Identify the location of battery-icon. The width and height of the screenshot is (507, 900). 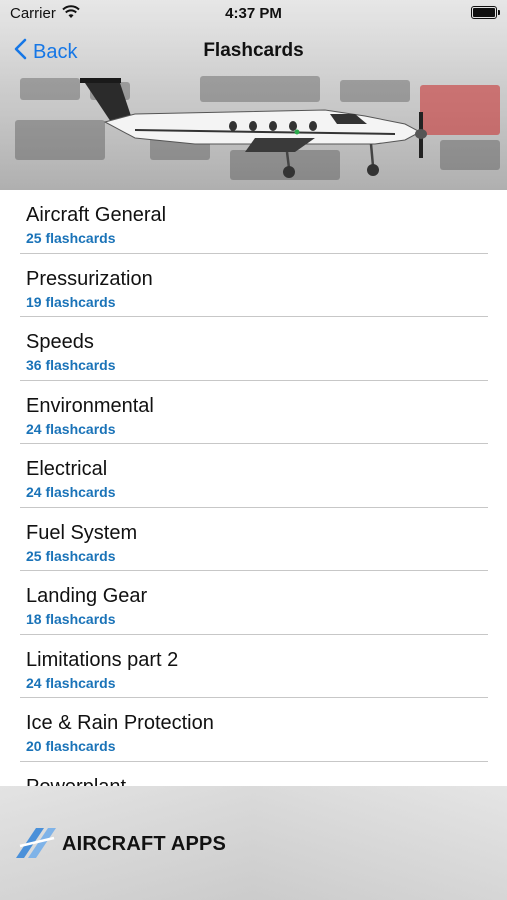
(485, 12).